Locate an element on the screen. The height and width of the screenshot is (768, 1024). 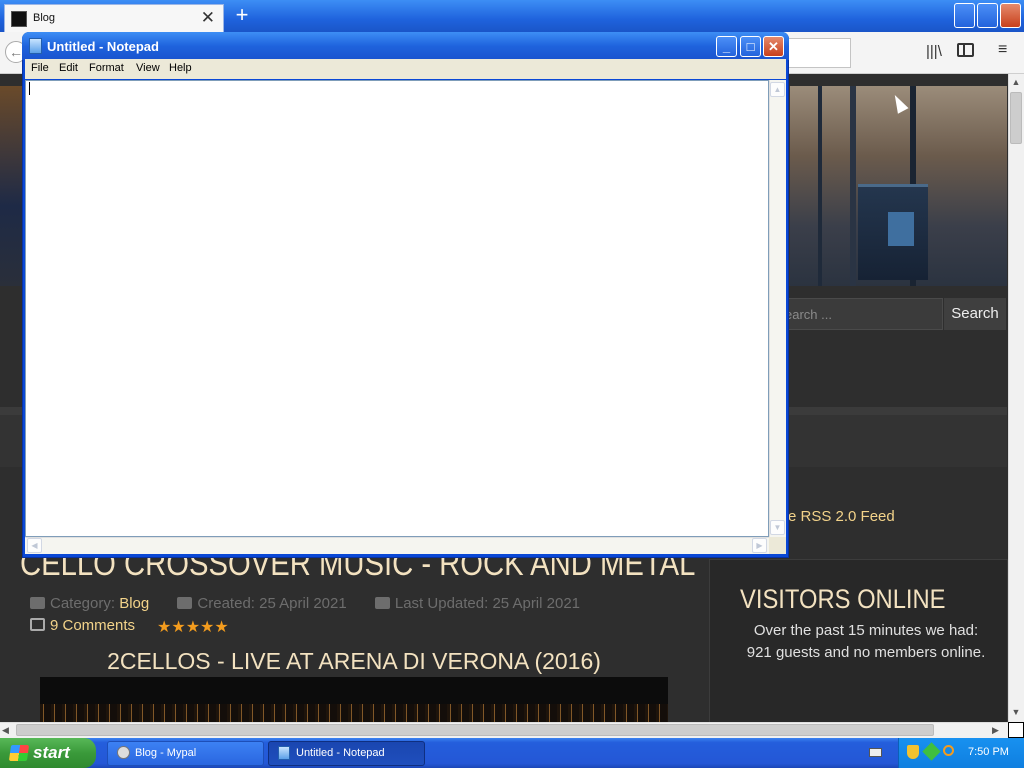
windows-logo-icon is located at coordinates (19, 753).